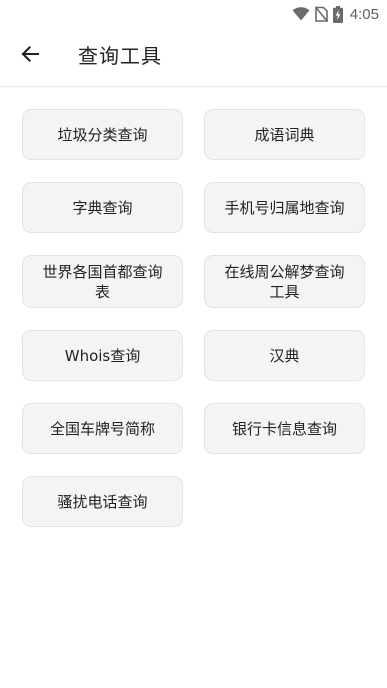  Describe the element at coordinates (284, 207) in the screenshot. I see `phone-location-button: 手机号归属地查询` at that location.